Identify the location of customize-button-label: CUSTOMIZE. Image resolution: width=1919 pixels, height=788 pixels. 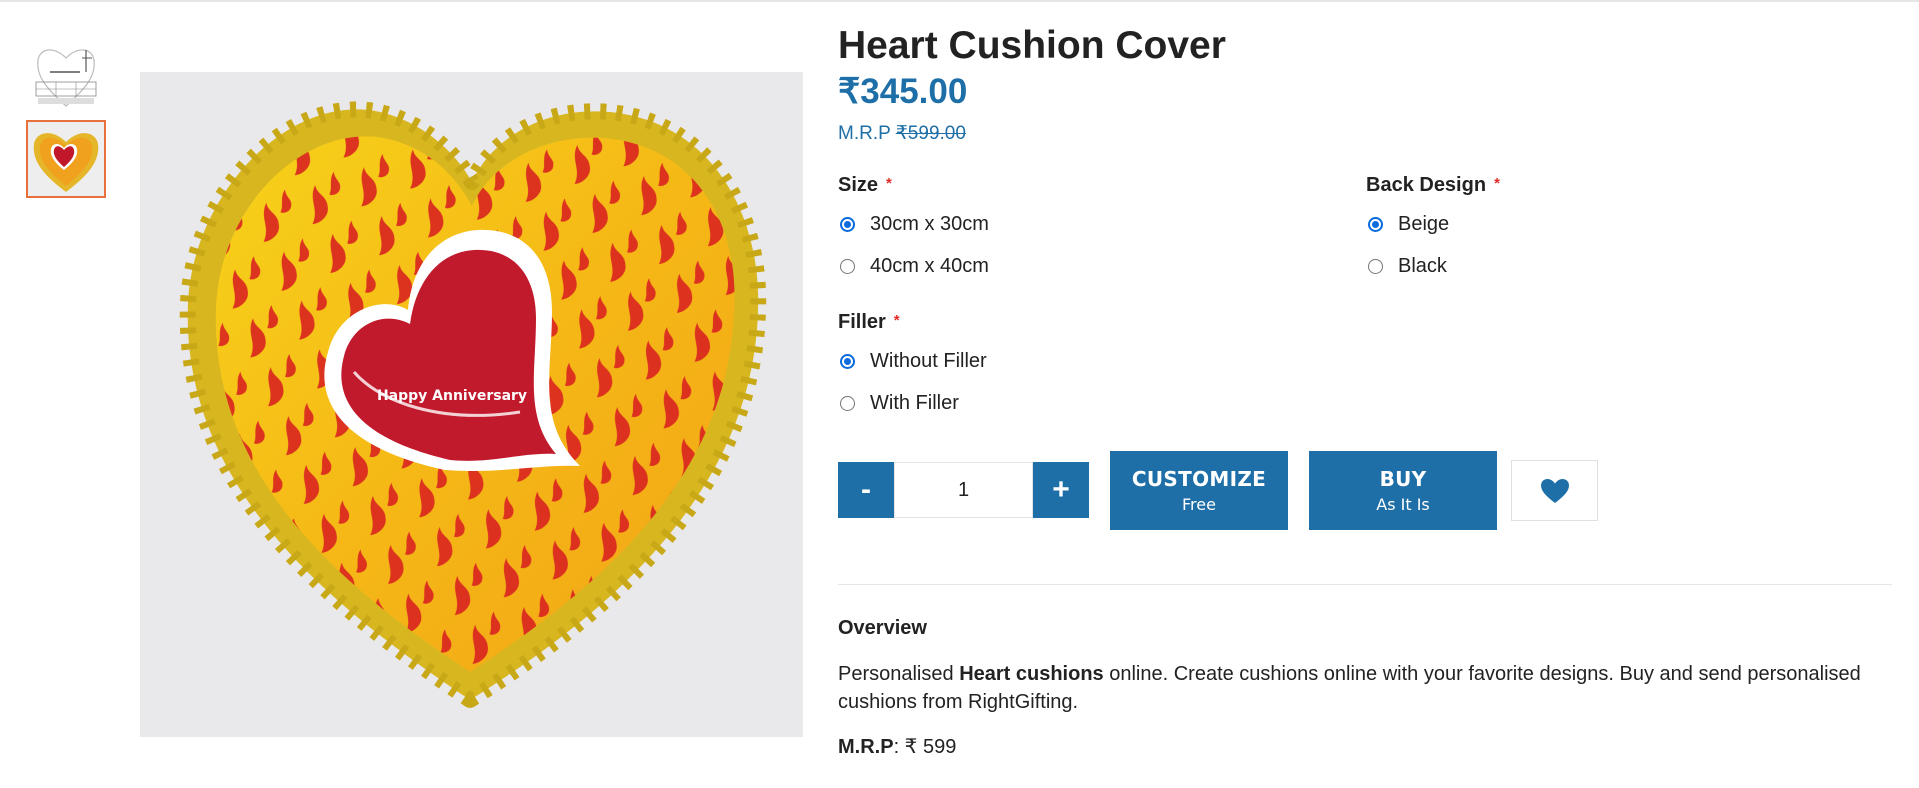
(1199, 479).